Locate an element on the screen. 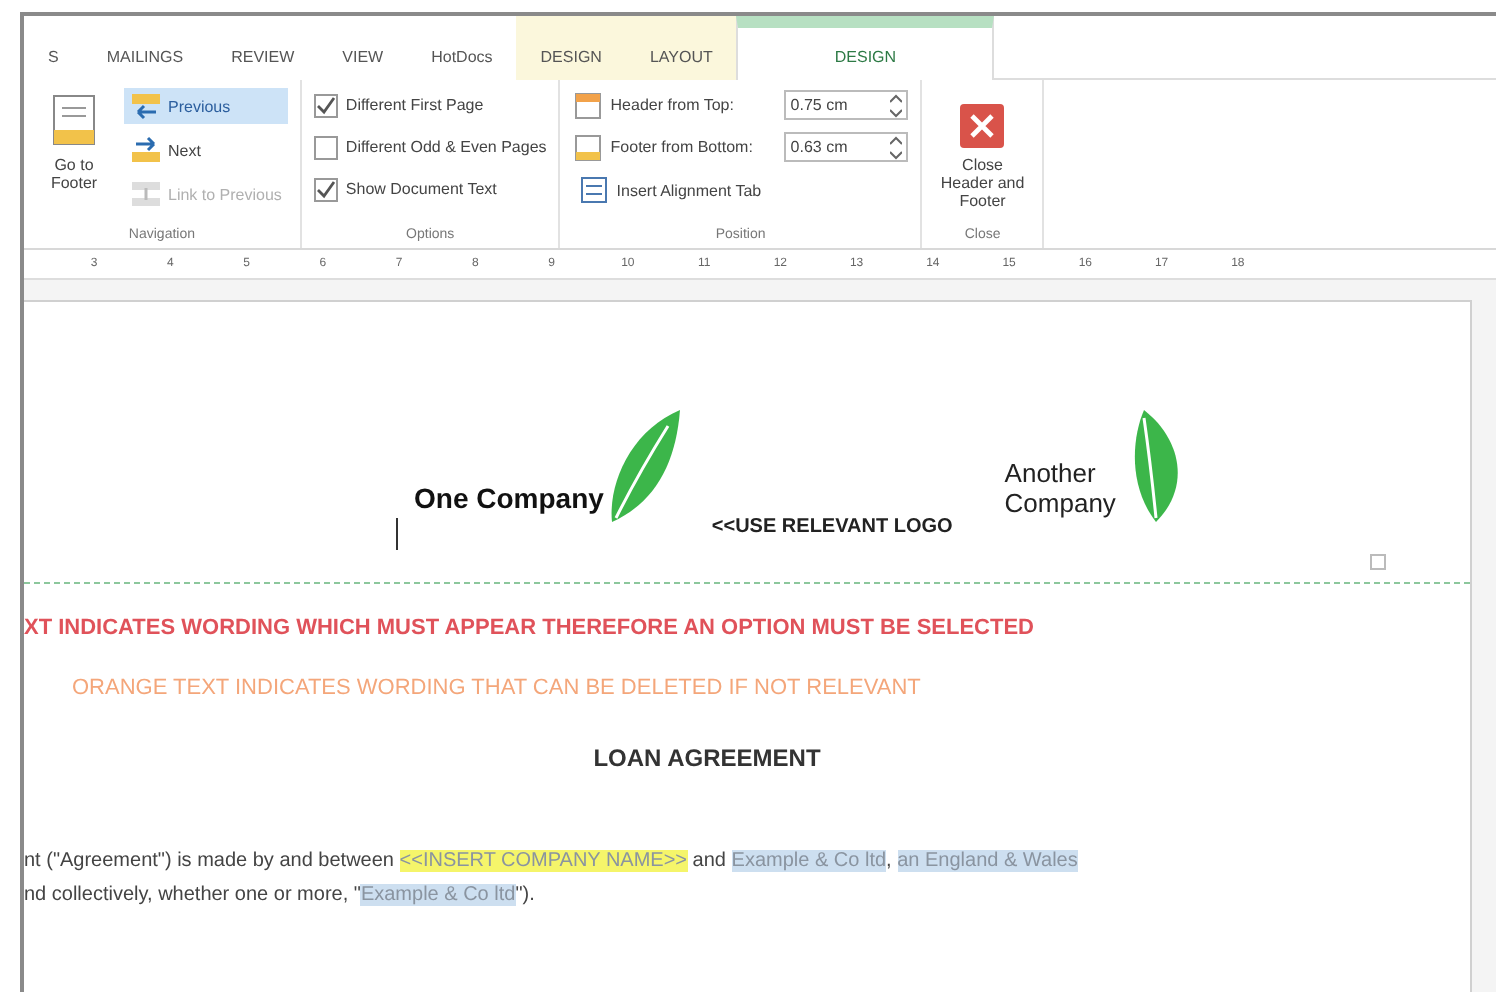  spin-field: 0.63 cm is located at coordinates (846, 147).